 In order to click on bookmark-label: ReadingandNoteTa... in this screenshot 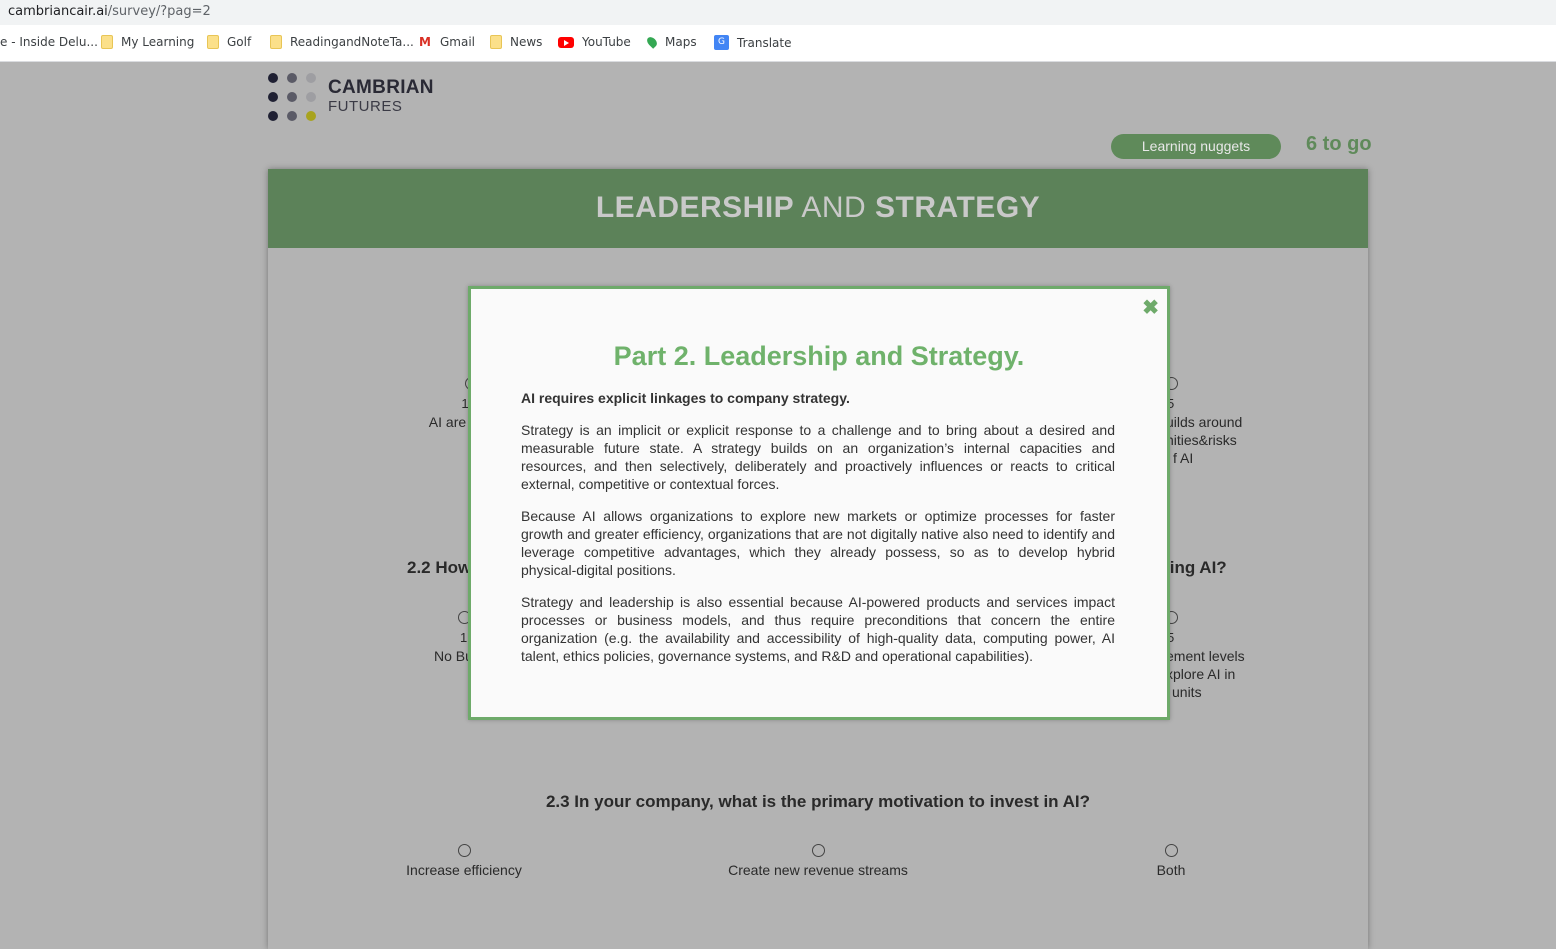, I will do `click(352, 42)`.